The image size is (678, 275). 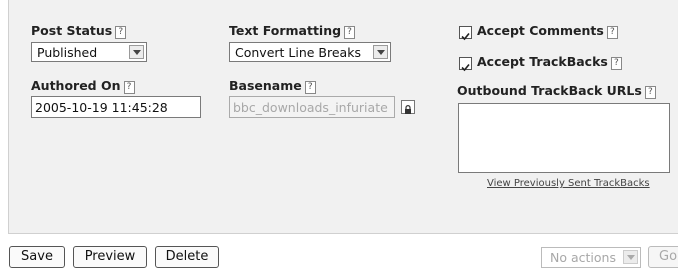 What do you see at coordinates (568, 183) in the screenshot?
I see `view-sent-trackbacks-link: View Previously Sent TrackBacks` at bounding box center [568, 183].